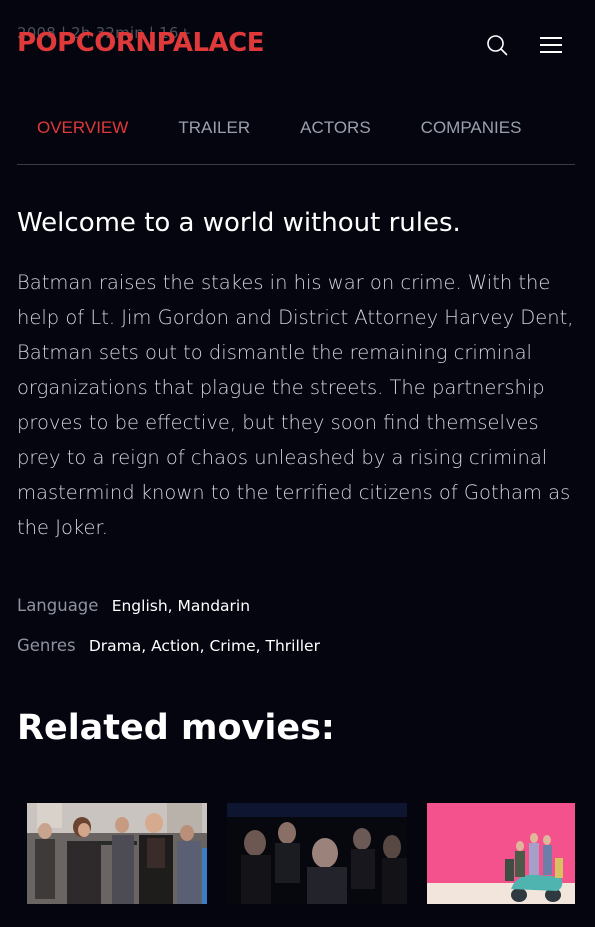 The width and height of the screenshot is (595, 927). I want to click on genres-label: Genres, so click(46, 645).